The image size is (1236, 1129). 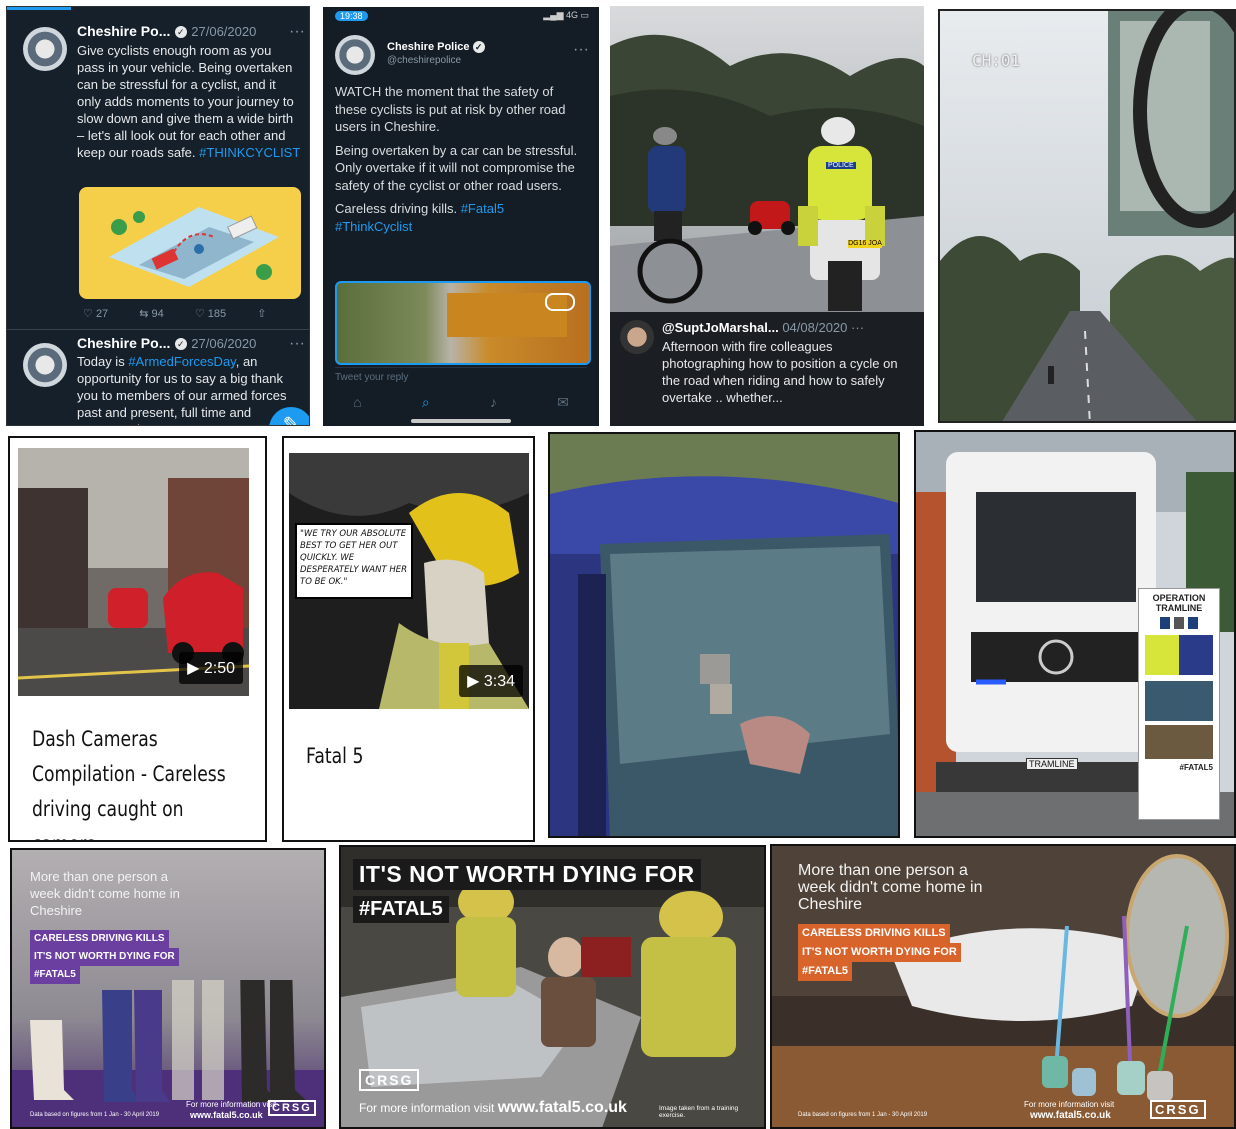 What do you see at coordinates (103, 361) in the screenshot?
I see `tweet-text: Today is` at bounding box center [103, 361].